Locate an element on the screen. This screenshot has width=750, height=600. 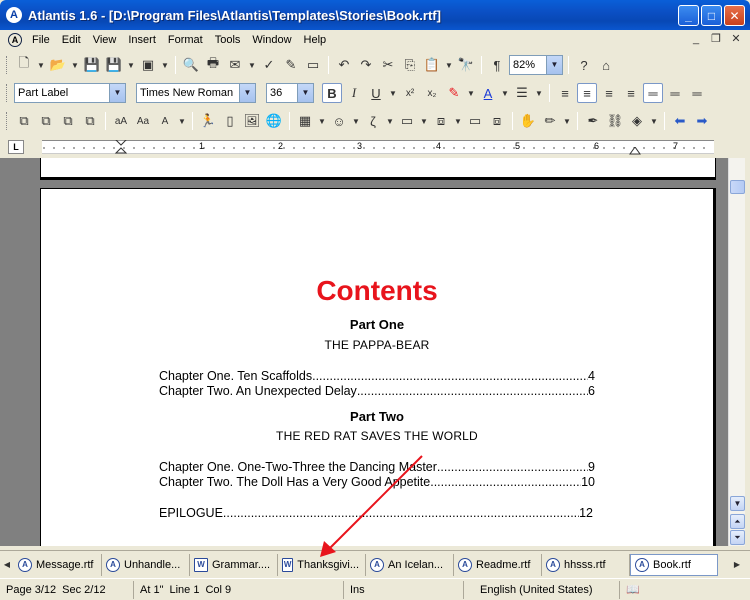
form-icon: ▭ is located at coordinates (313, 65).